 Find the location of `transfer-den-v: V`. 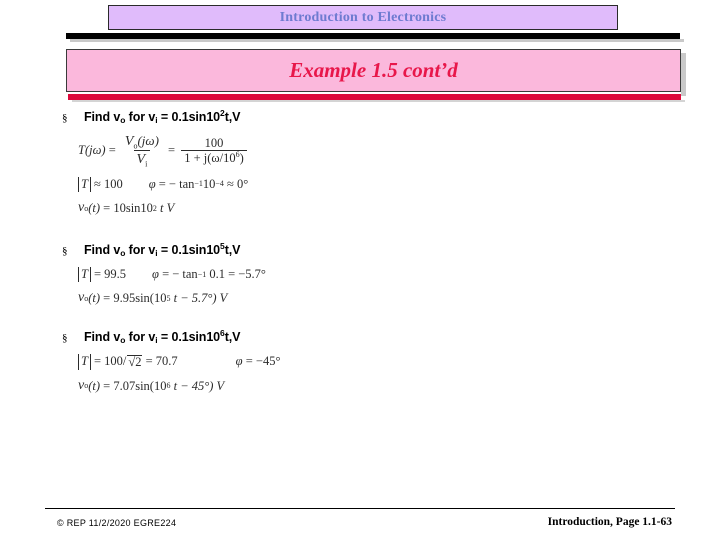

transfer-den-v: V is located at coordinates (141, 160).